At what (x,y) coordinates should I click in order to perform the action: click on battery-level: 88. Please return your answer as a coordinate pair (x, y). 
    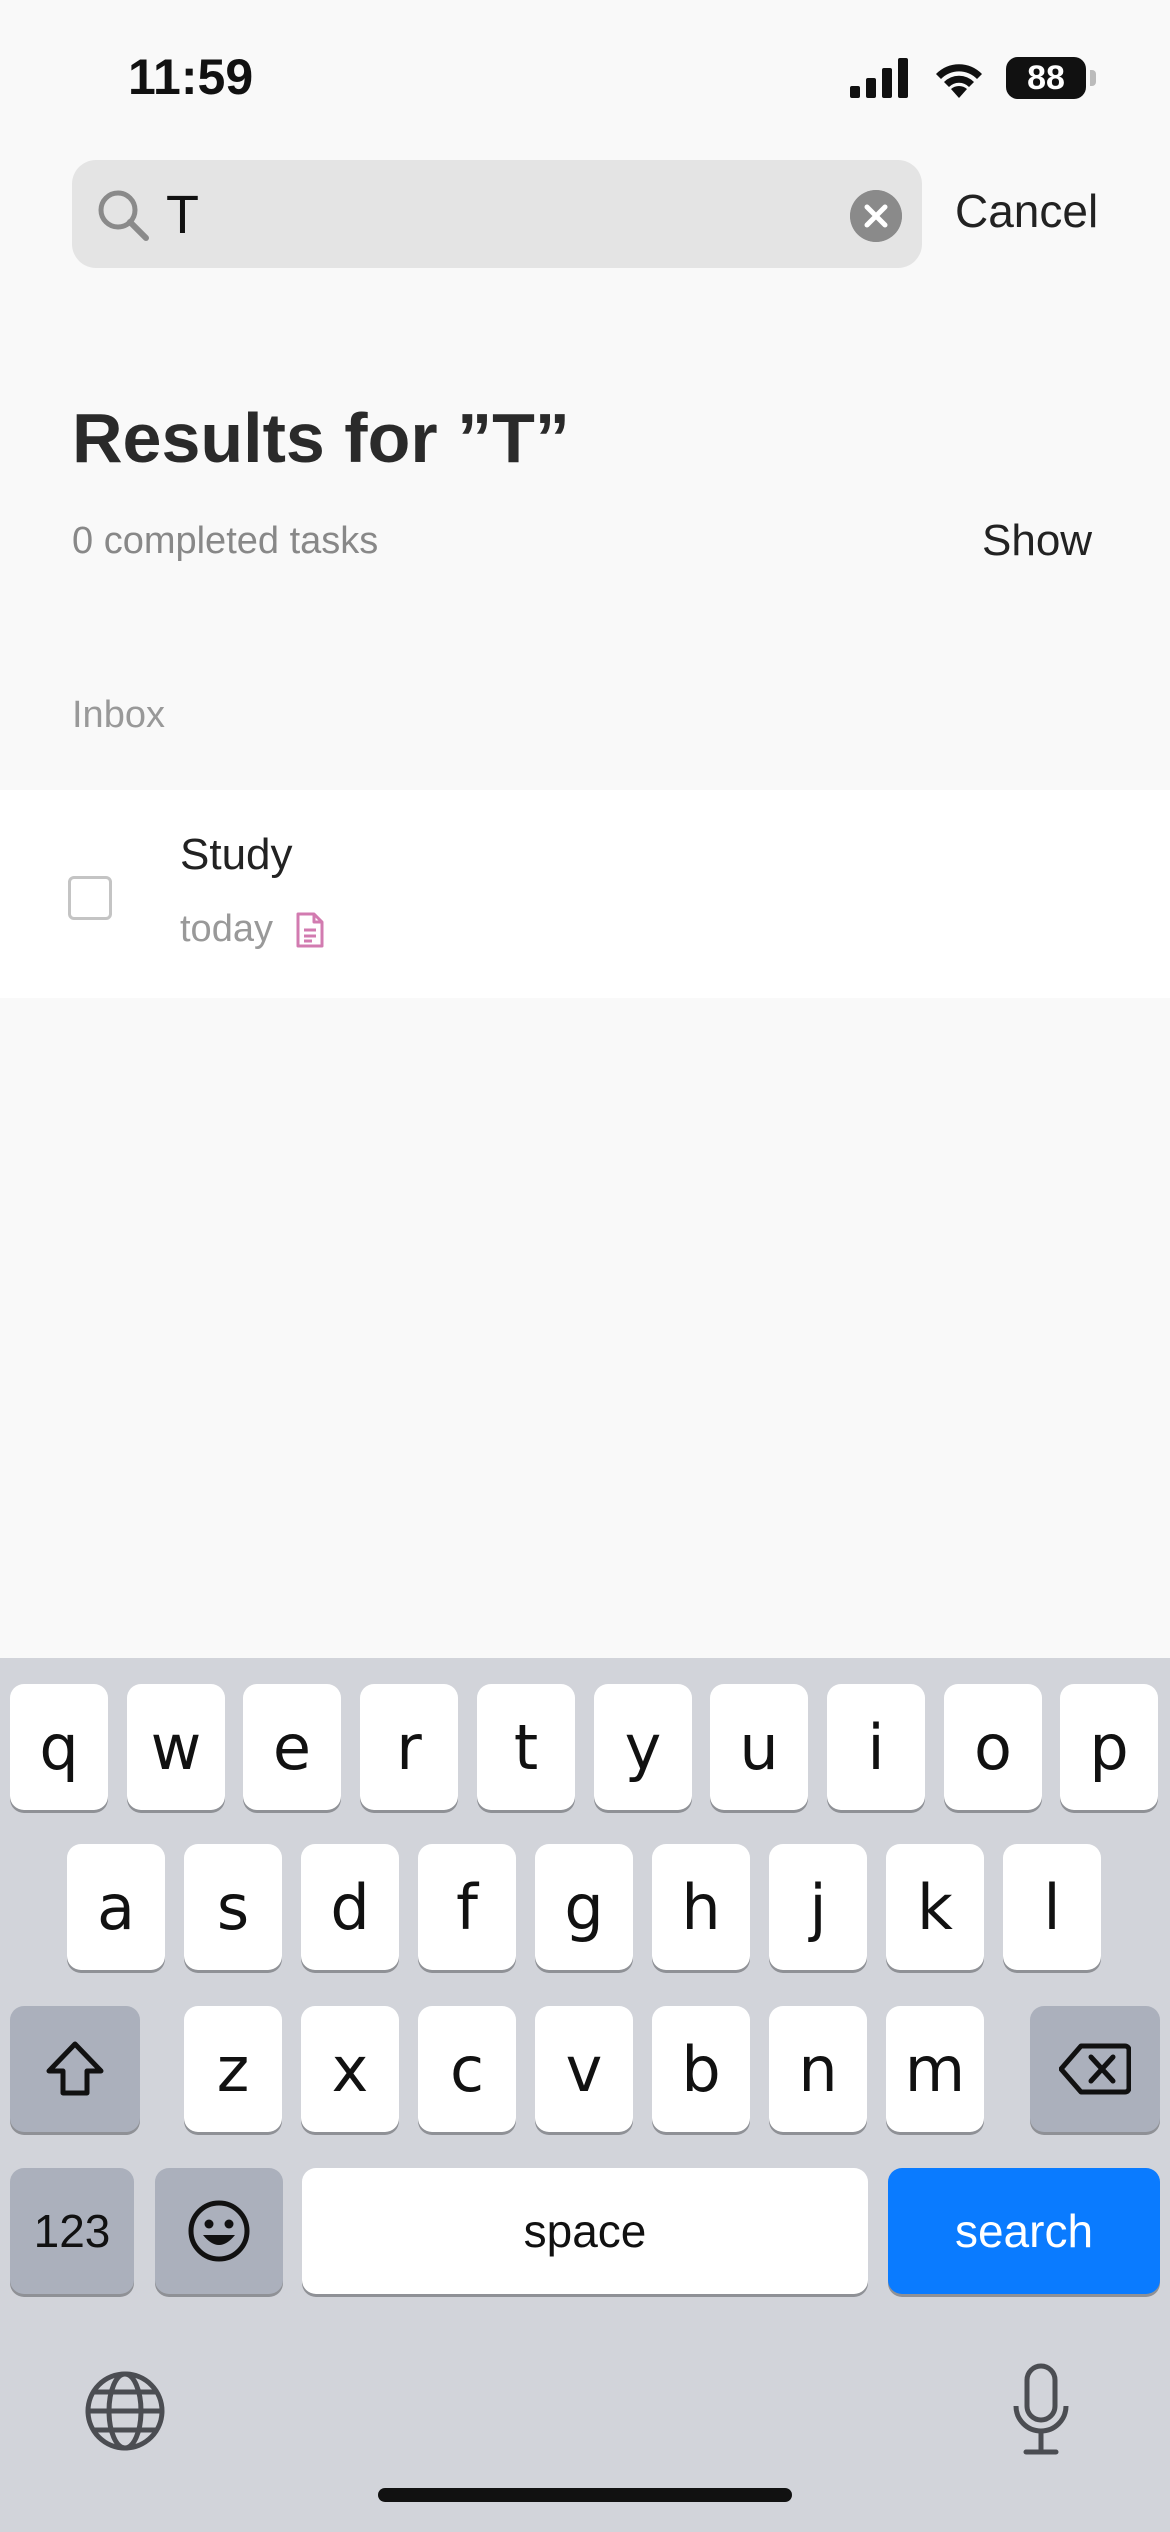
    Looking at the image, I should click on (1046, 77).